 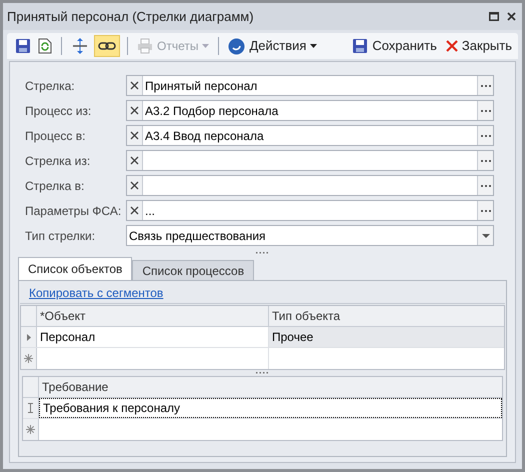 I want to click on save-button, so click(x=23, y=46).